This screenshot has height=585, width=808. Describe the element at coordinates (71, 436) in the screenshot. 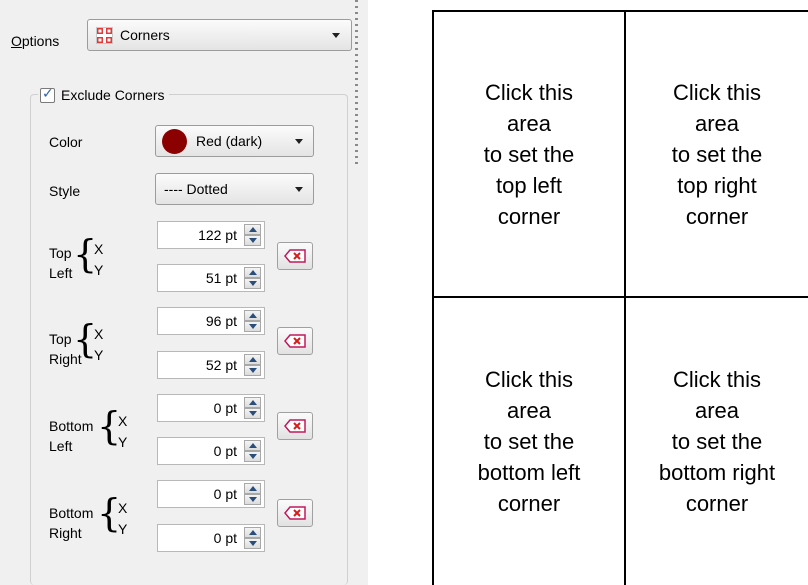

I see `bottom-left-label: Bottom Left` at that location.